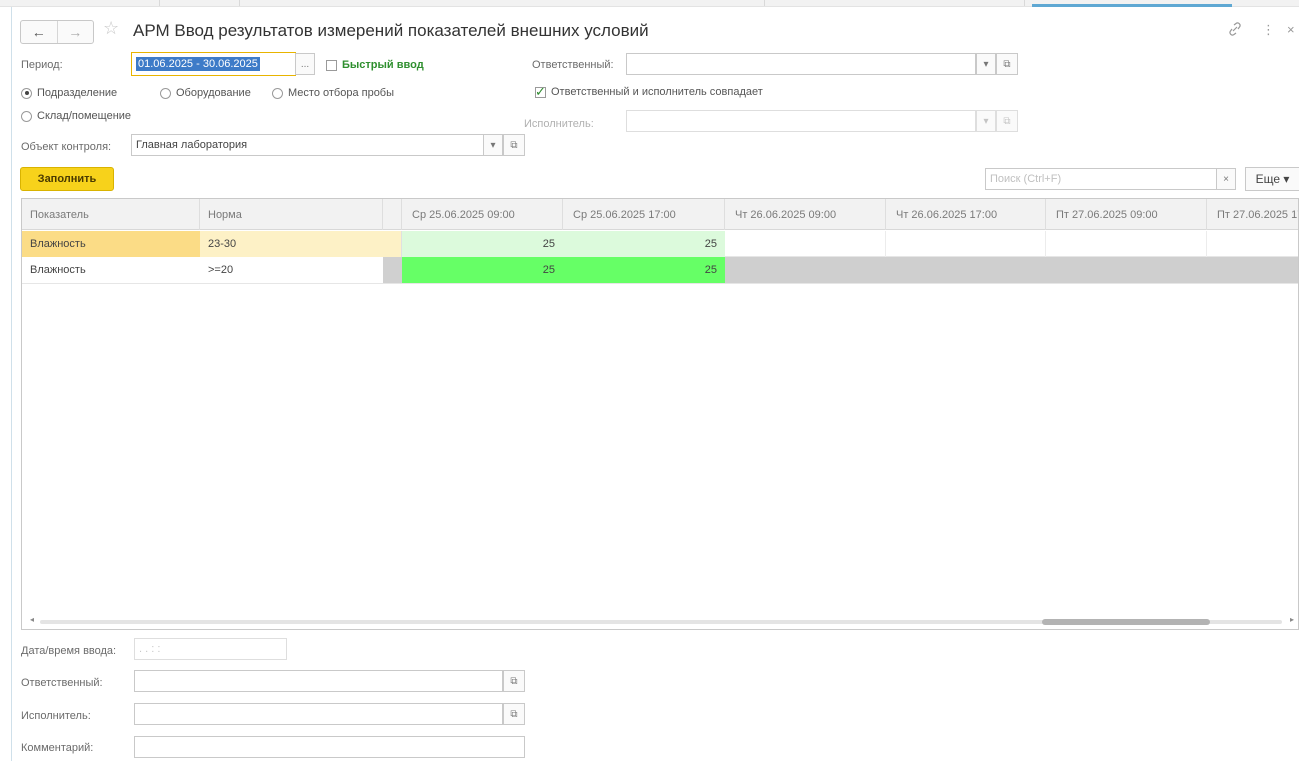 The width and height of the screenshot is (1299, 761). Describe the element at coordinates (573, 65) in the screenshot. I see `responsible-label: Ответственный:` at that location.